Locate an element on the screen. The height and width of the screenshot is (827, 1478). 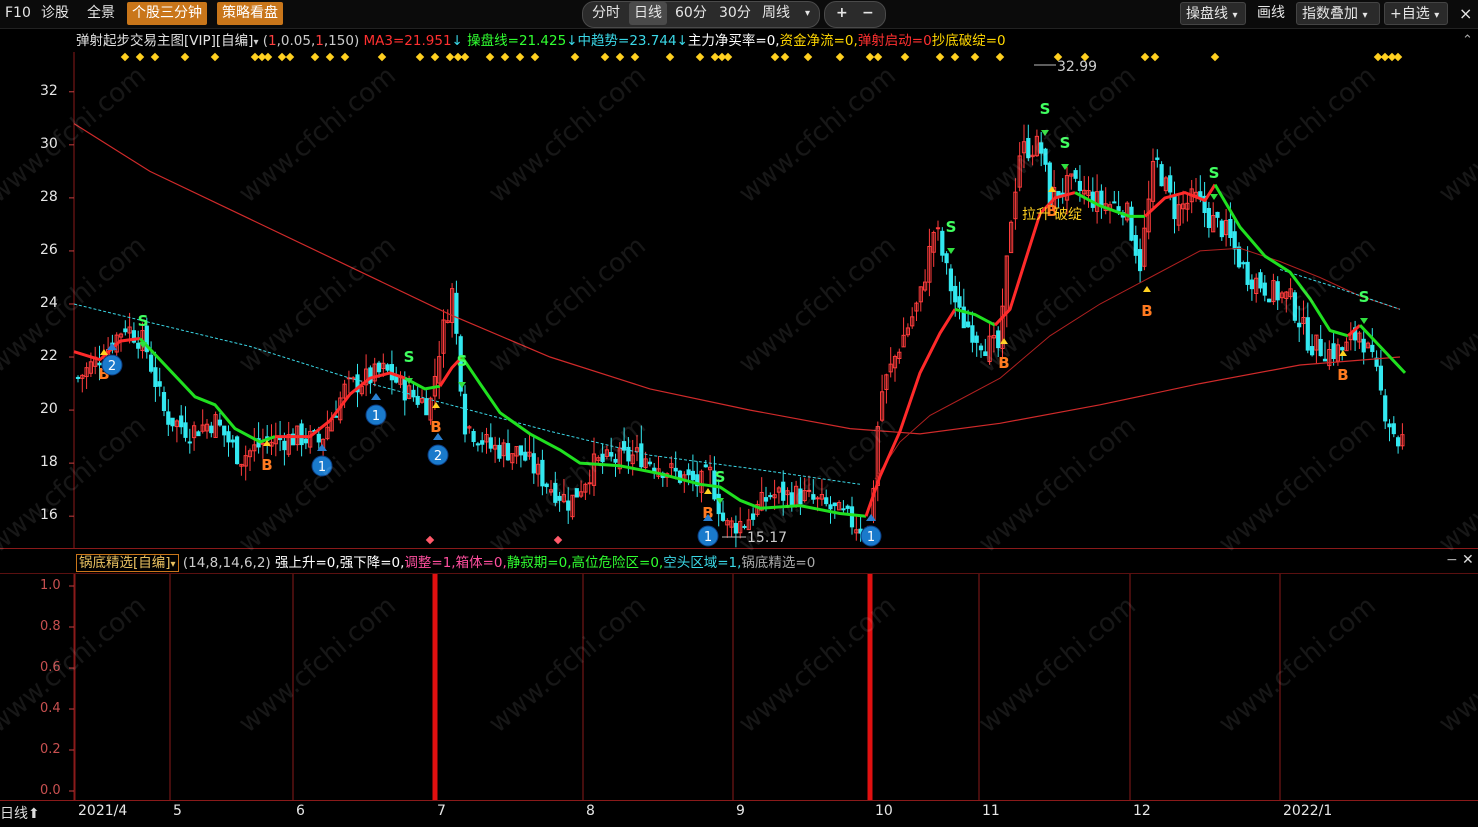
collapse-icon: ⌃ is located at coordinates (1467, 40).